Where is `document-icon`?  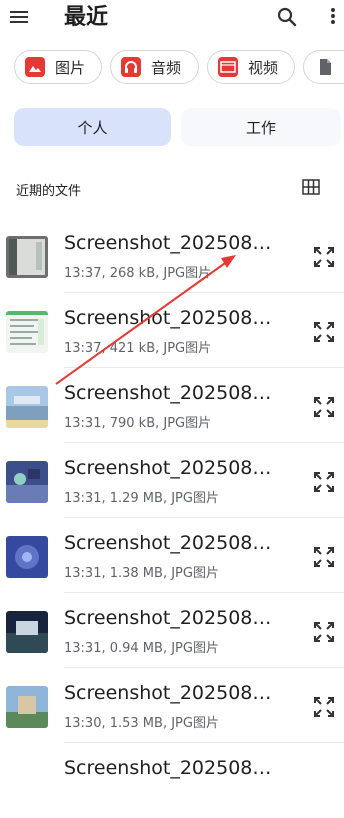 document-icon is located at coordinates (325, 67).